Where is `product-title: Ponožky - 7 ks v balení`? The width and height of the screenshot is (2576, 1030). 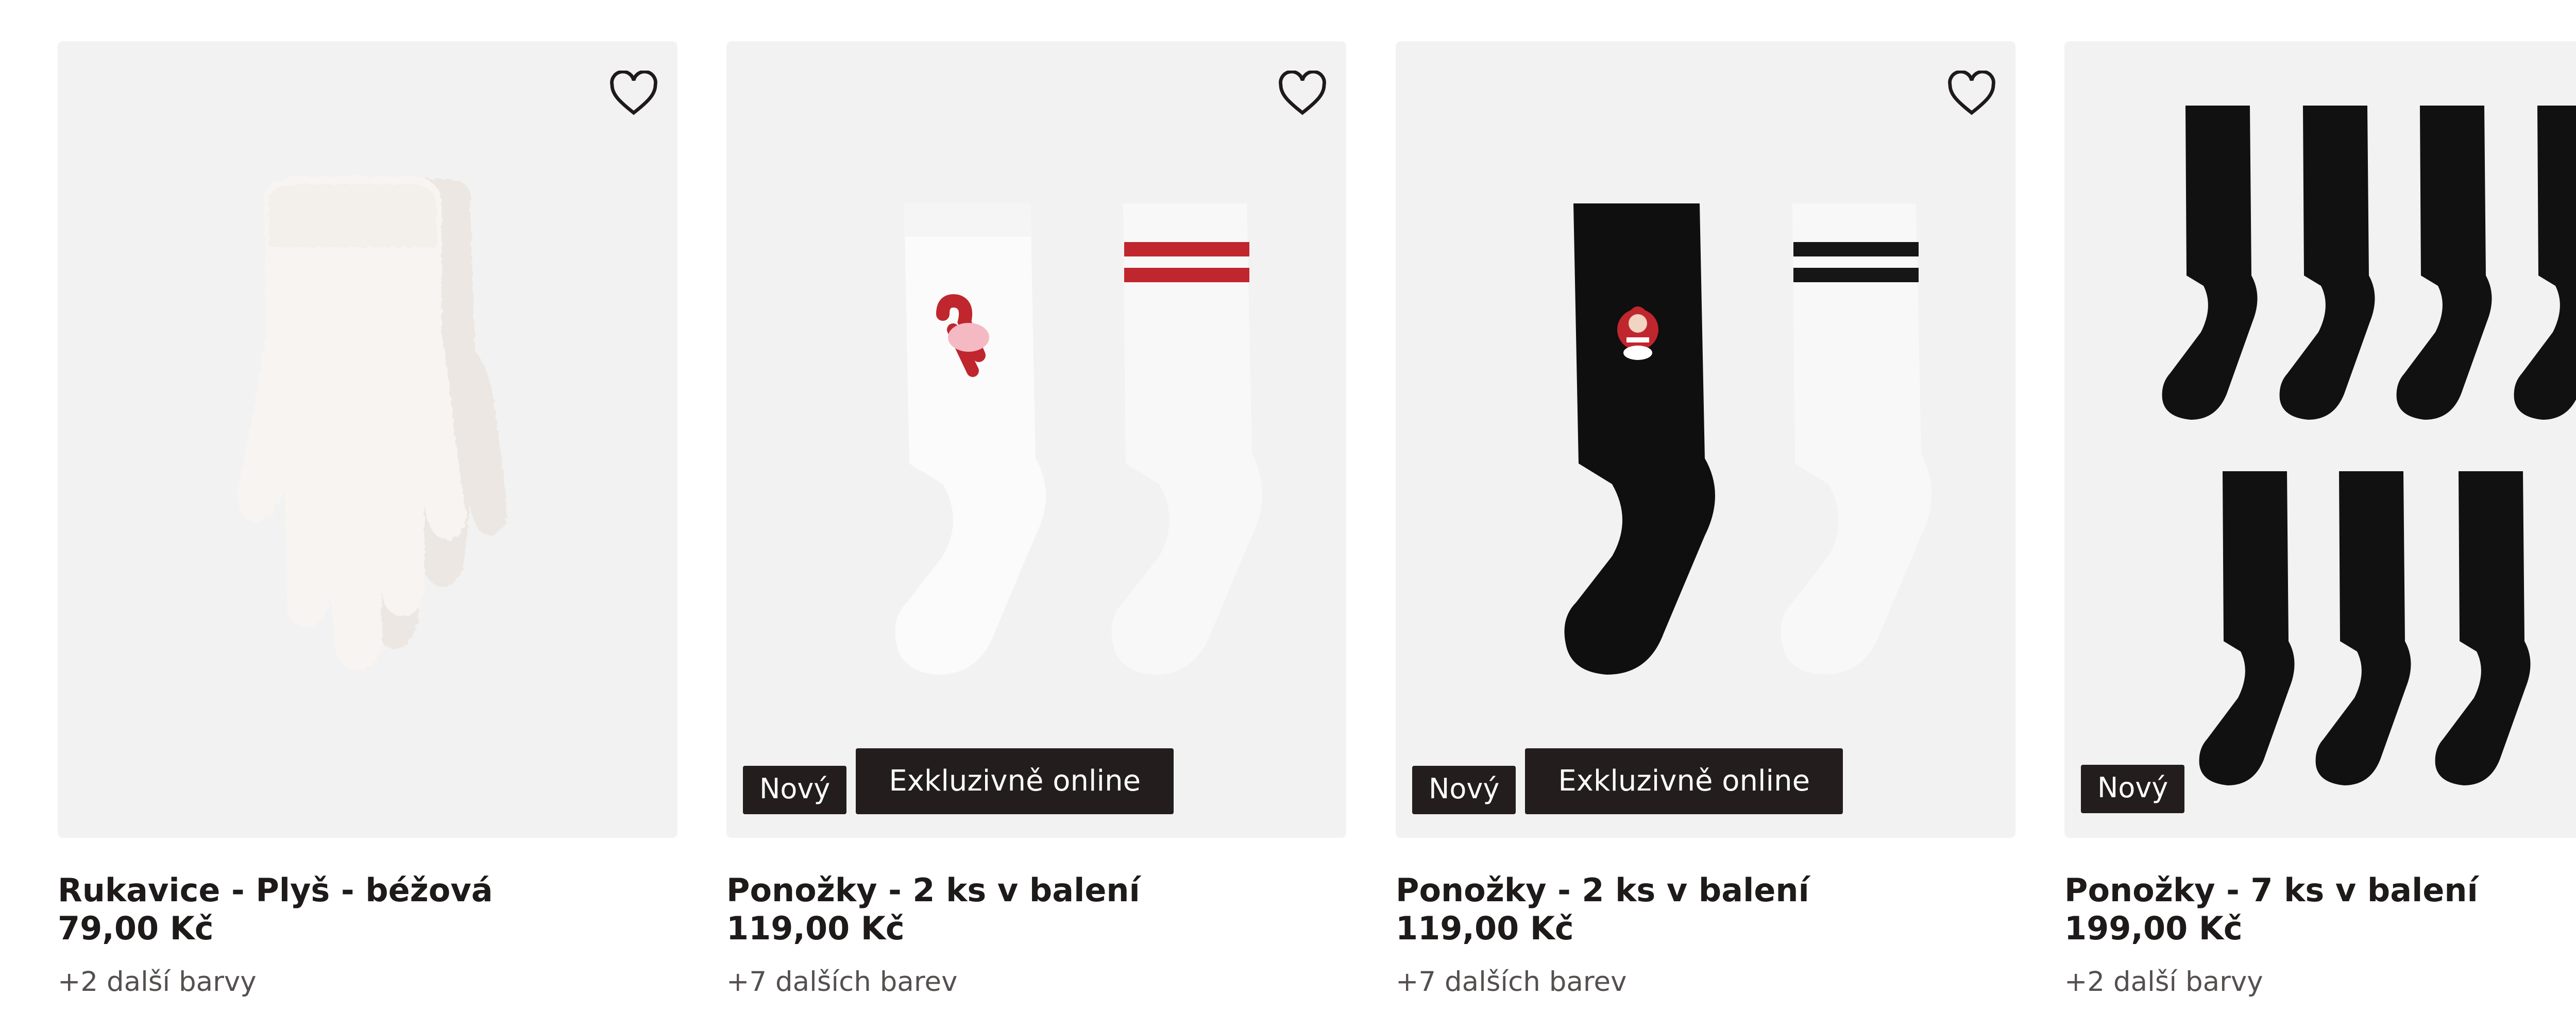 product-title: Ponožky - 7 ks v balení is located at coordinates (2320, 890).